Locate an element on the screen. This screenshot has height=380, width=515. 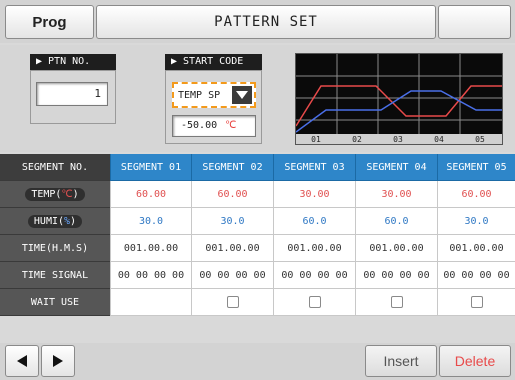
prev-segment-button is located at coordinates (22, 361).